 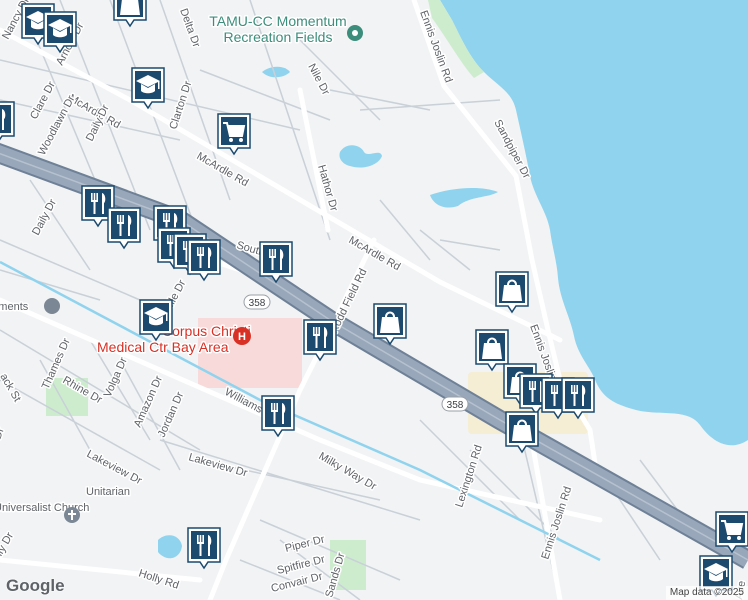 What do you see at coordinates (52, 306) in the screenshot?
I see `apartments-icon` at bounding box center [52, 306].